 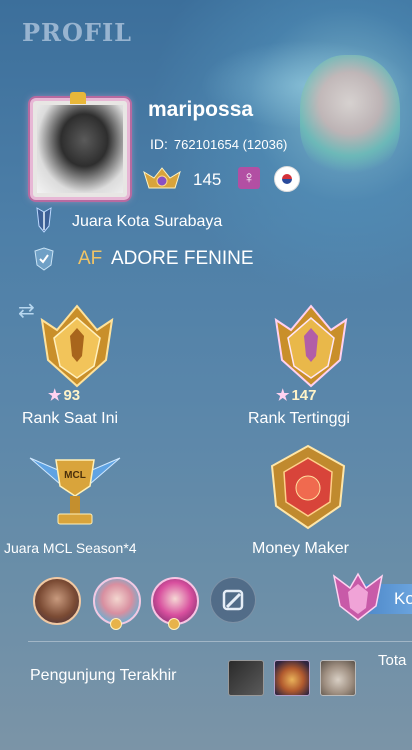 I want to click on highest-rank-emblem-icon, so click(x=311, y=346).